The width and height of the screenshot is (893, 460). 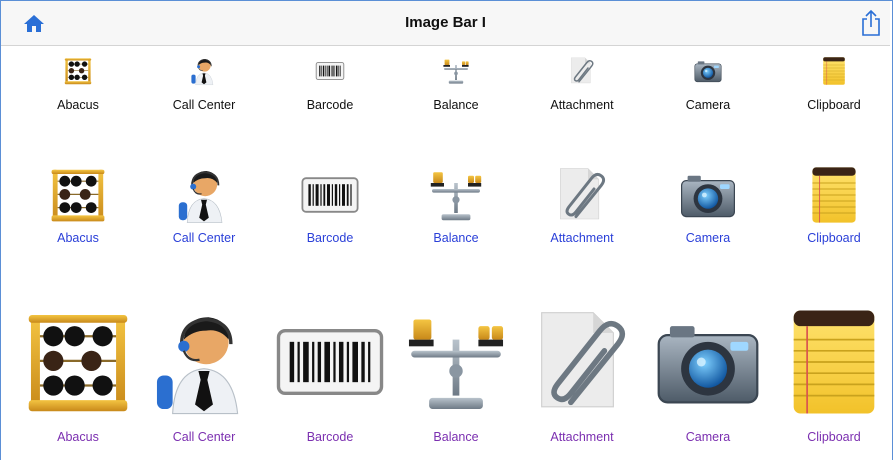 I want to click on share-icon, so click(x=871, y=23).